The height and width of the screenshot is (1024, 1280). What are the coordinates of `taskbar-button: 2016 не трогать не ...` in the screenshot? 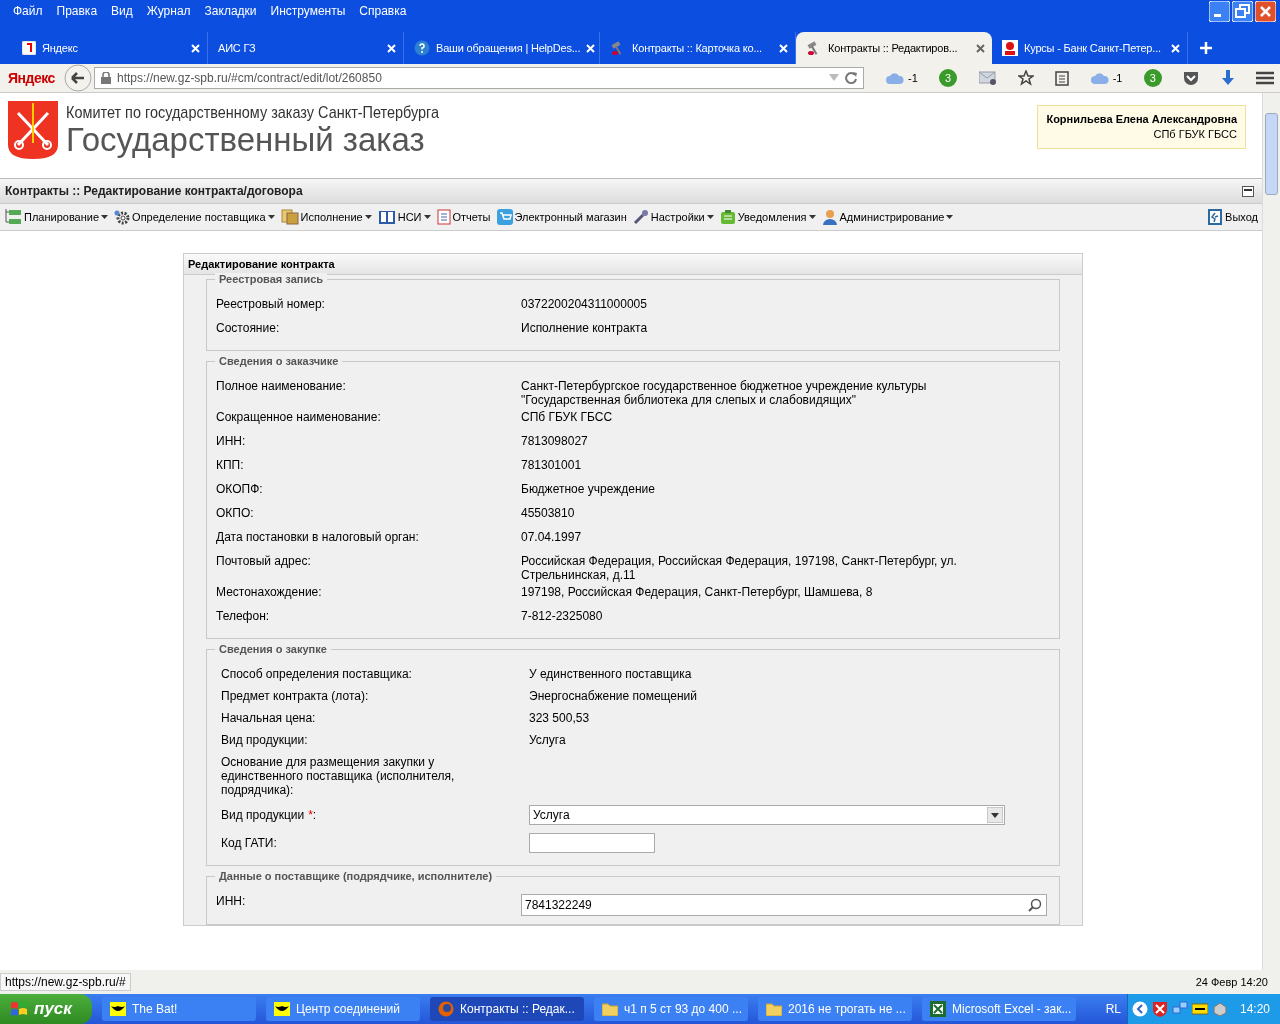 It's located at (835, 1009).